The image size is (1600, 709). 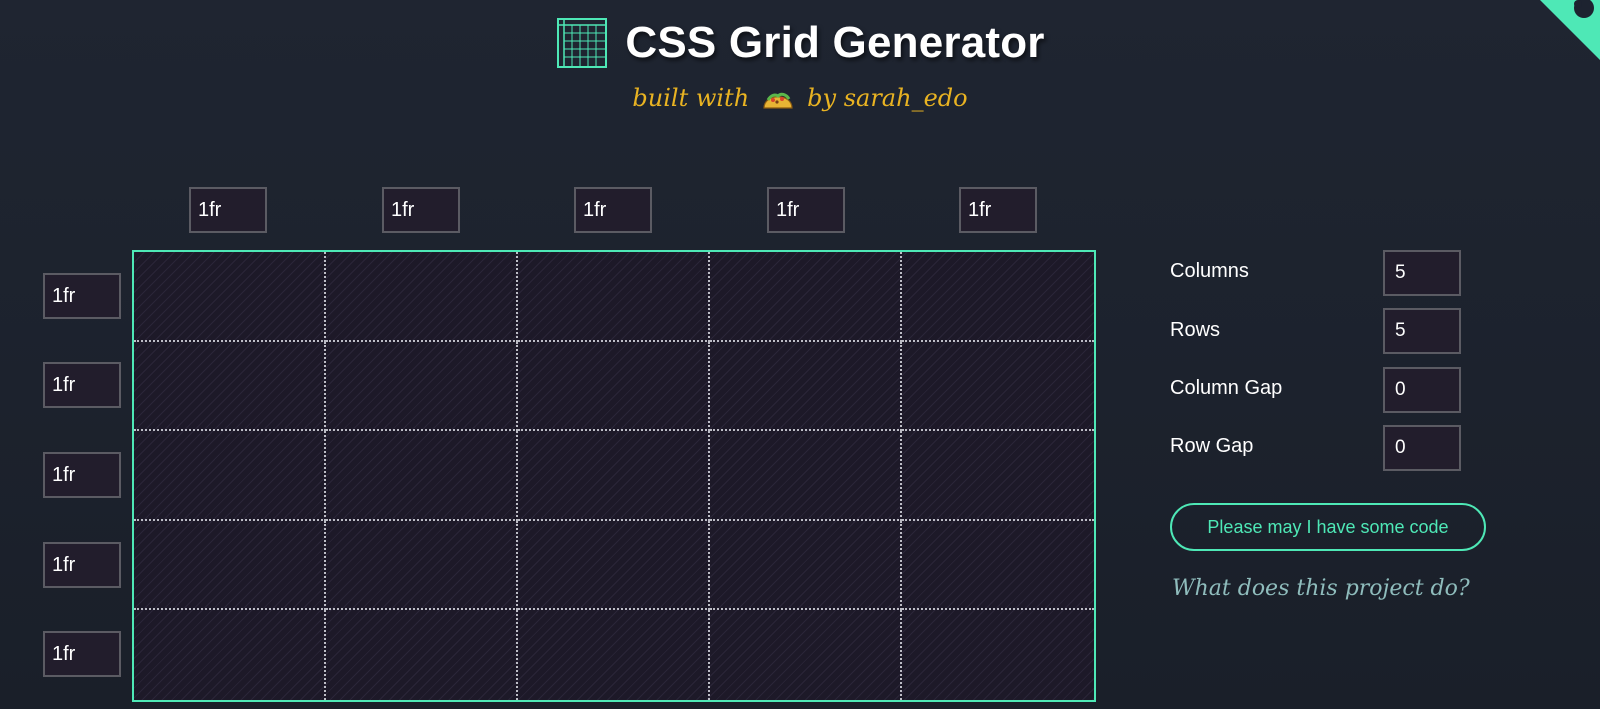 What do you see at coordinates (1321, 588) in the screenshot?
I see `about-project-link: What does this project do?` at bounding box center [1321, 588].